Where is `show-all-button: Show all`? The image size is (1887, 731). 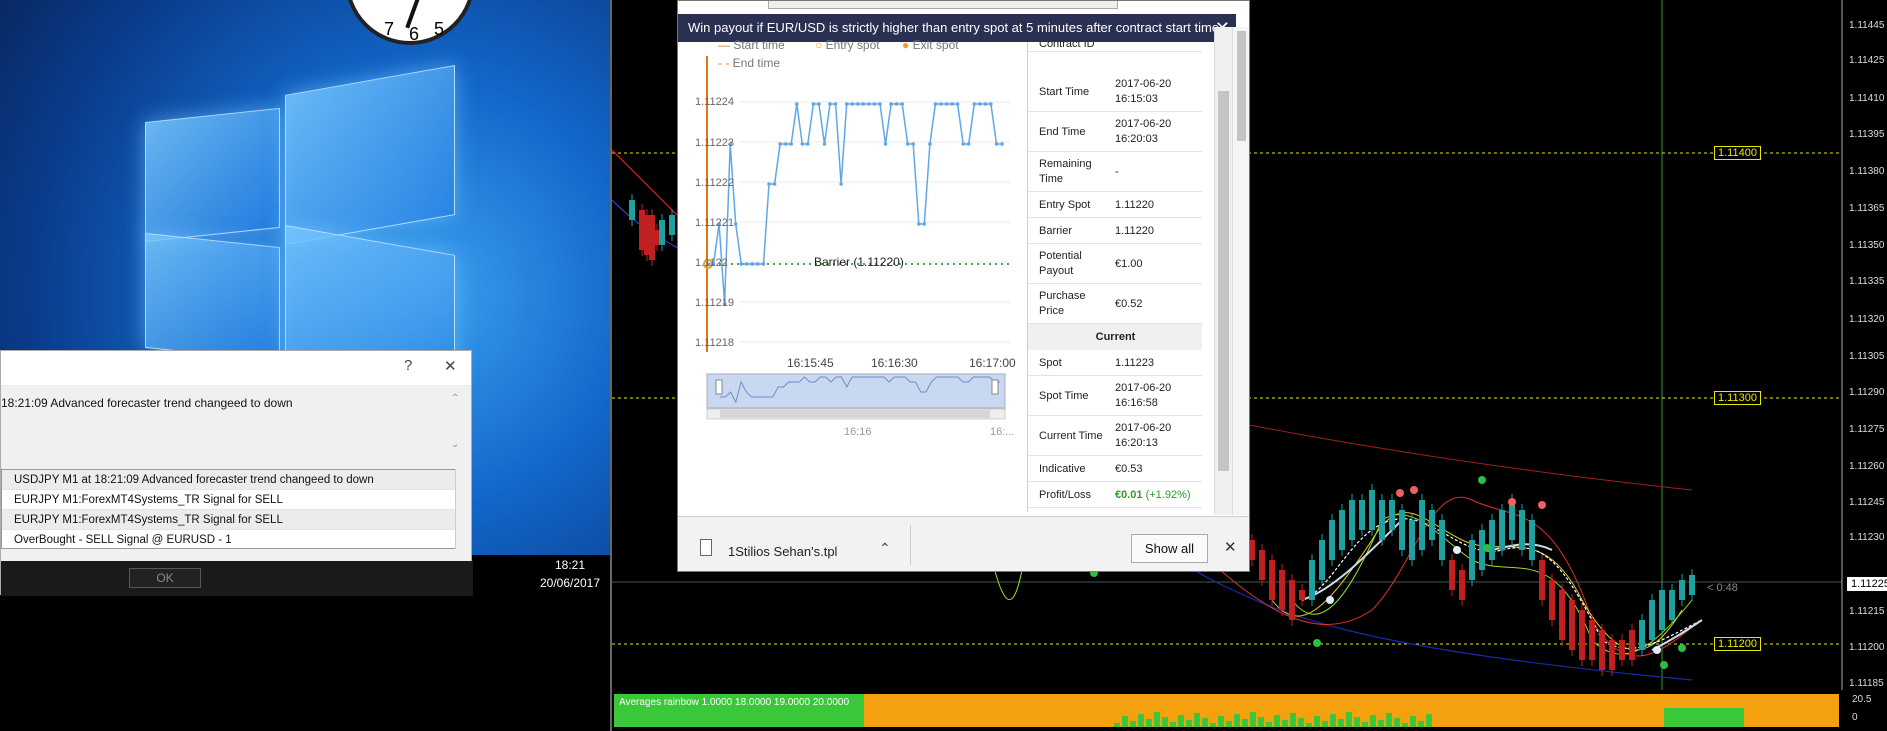 show-all-button: Show all is located at coordinates (1169, 548).